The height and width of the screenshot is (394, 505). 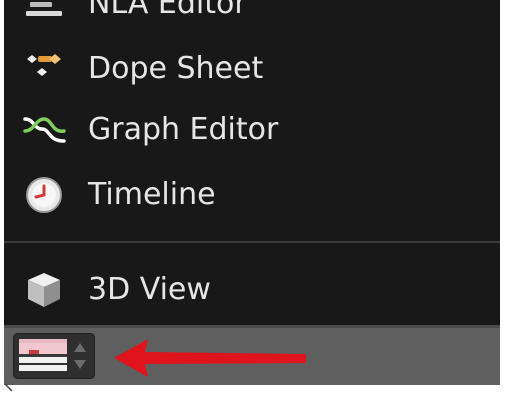 I want to click on resize-corner-icon, so click(x=9, y=385).